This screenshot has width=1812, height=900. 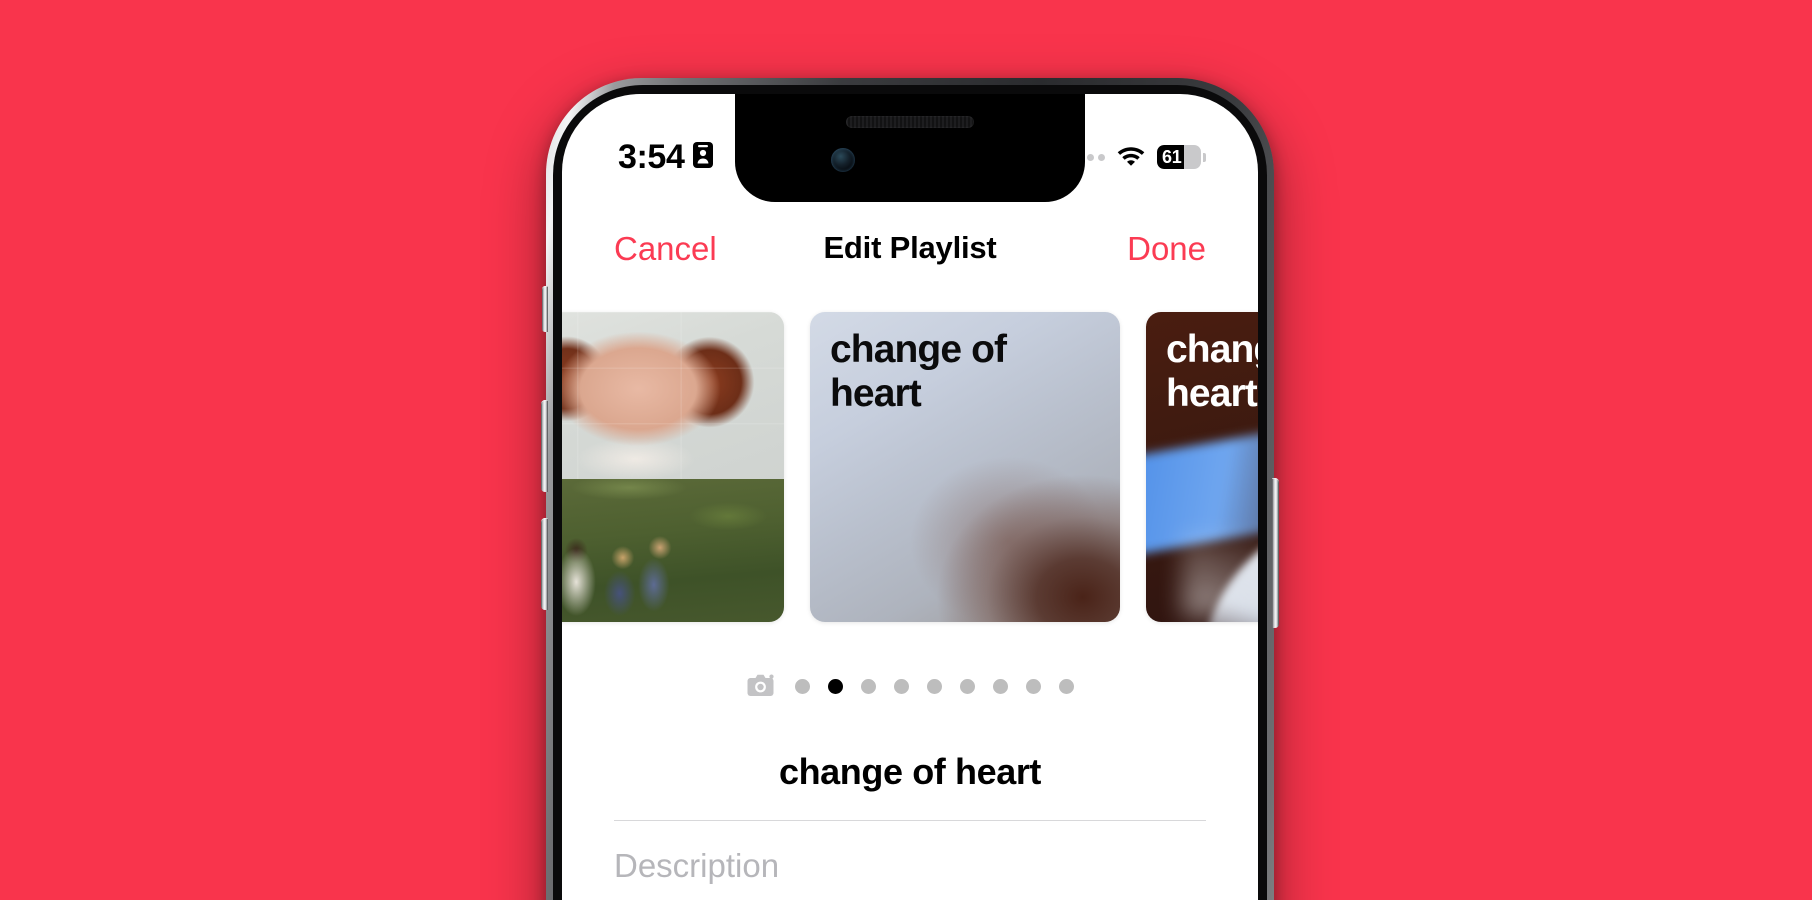 I want to click on artwork-option-photo-collage, so click(x=673, y=467).